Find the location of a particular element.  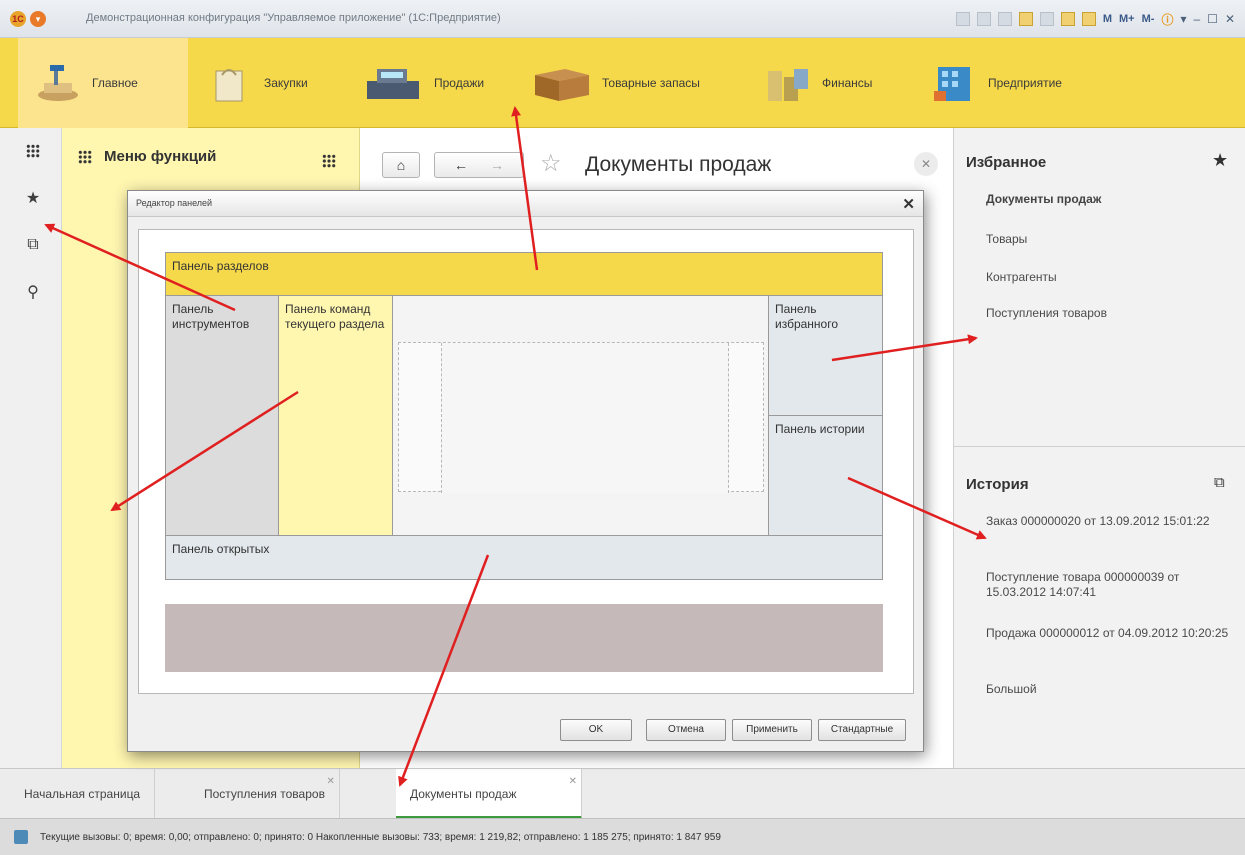

box-icon is located at coordinates (562, 85).